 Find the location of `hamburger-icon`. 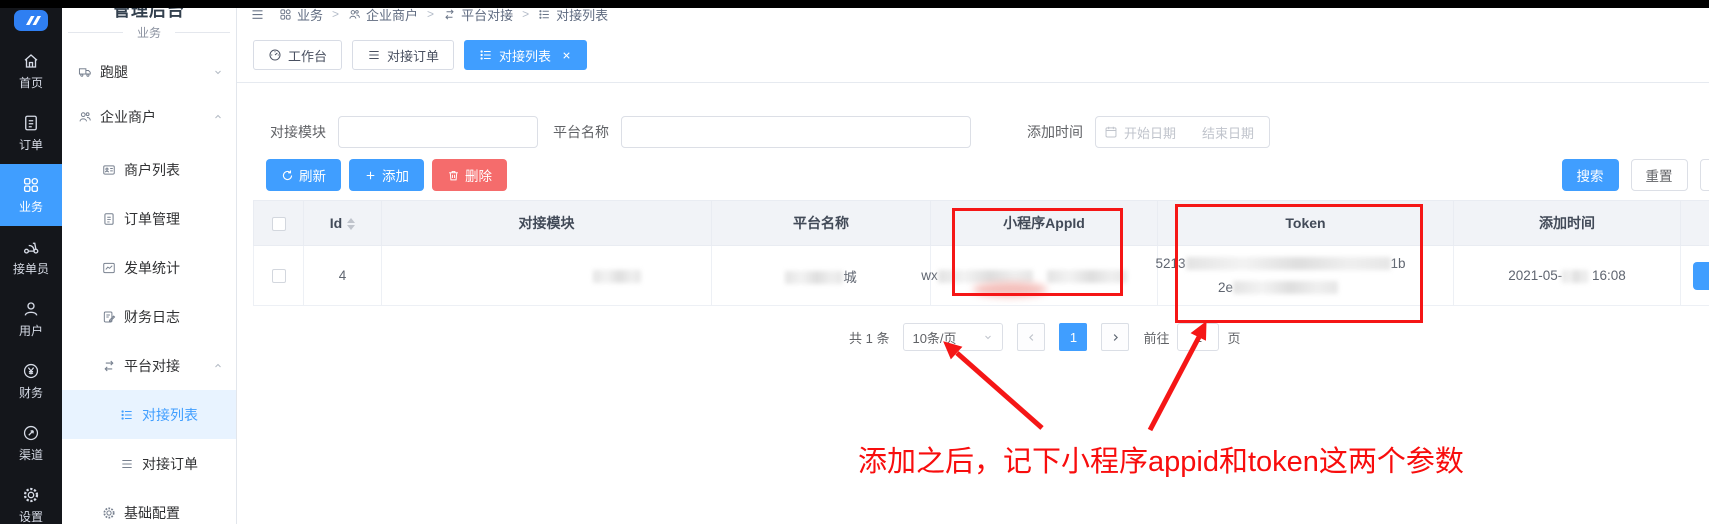

hamburger-icon is located at coordinates (257, 14).